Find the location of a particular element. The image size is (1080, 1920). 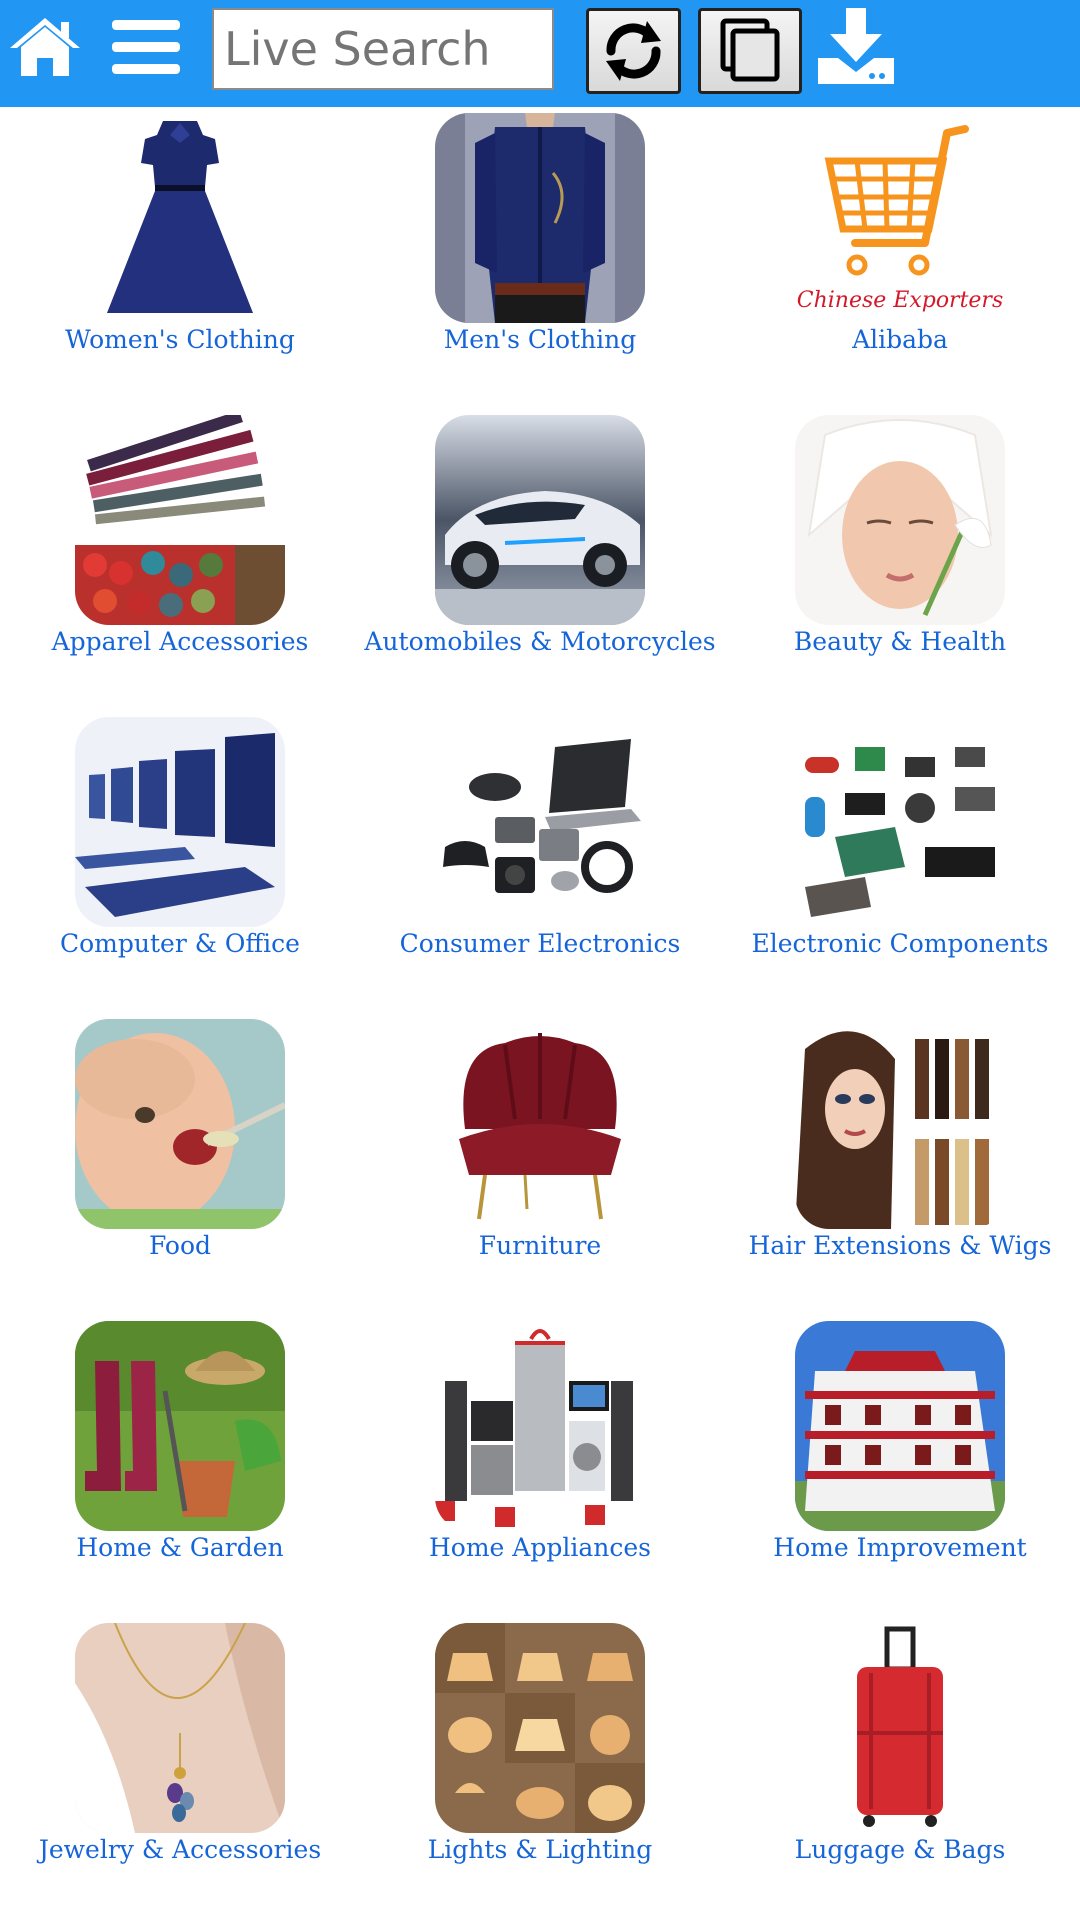

house-icon is located at coordinates (900, 1426).